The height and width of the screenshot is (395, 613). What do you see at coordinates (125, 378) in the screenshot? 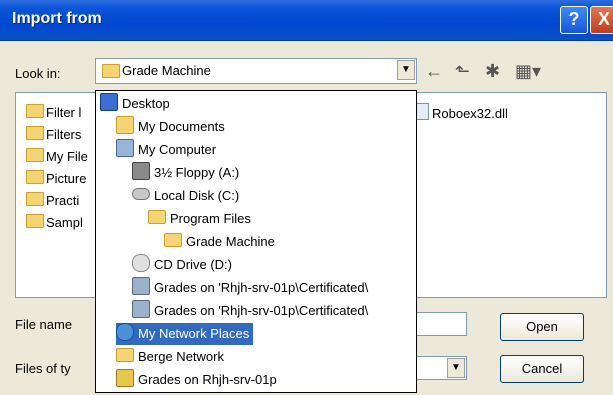
I see `network-drive-icon` at bounding box center [125, 378].